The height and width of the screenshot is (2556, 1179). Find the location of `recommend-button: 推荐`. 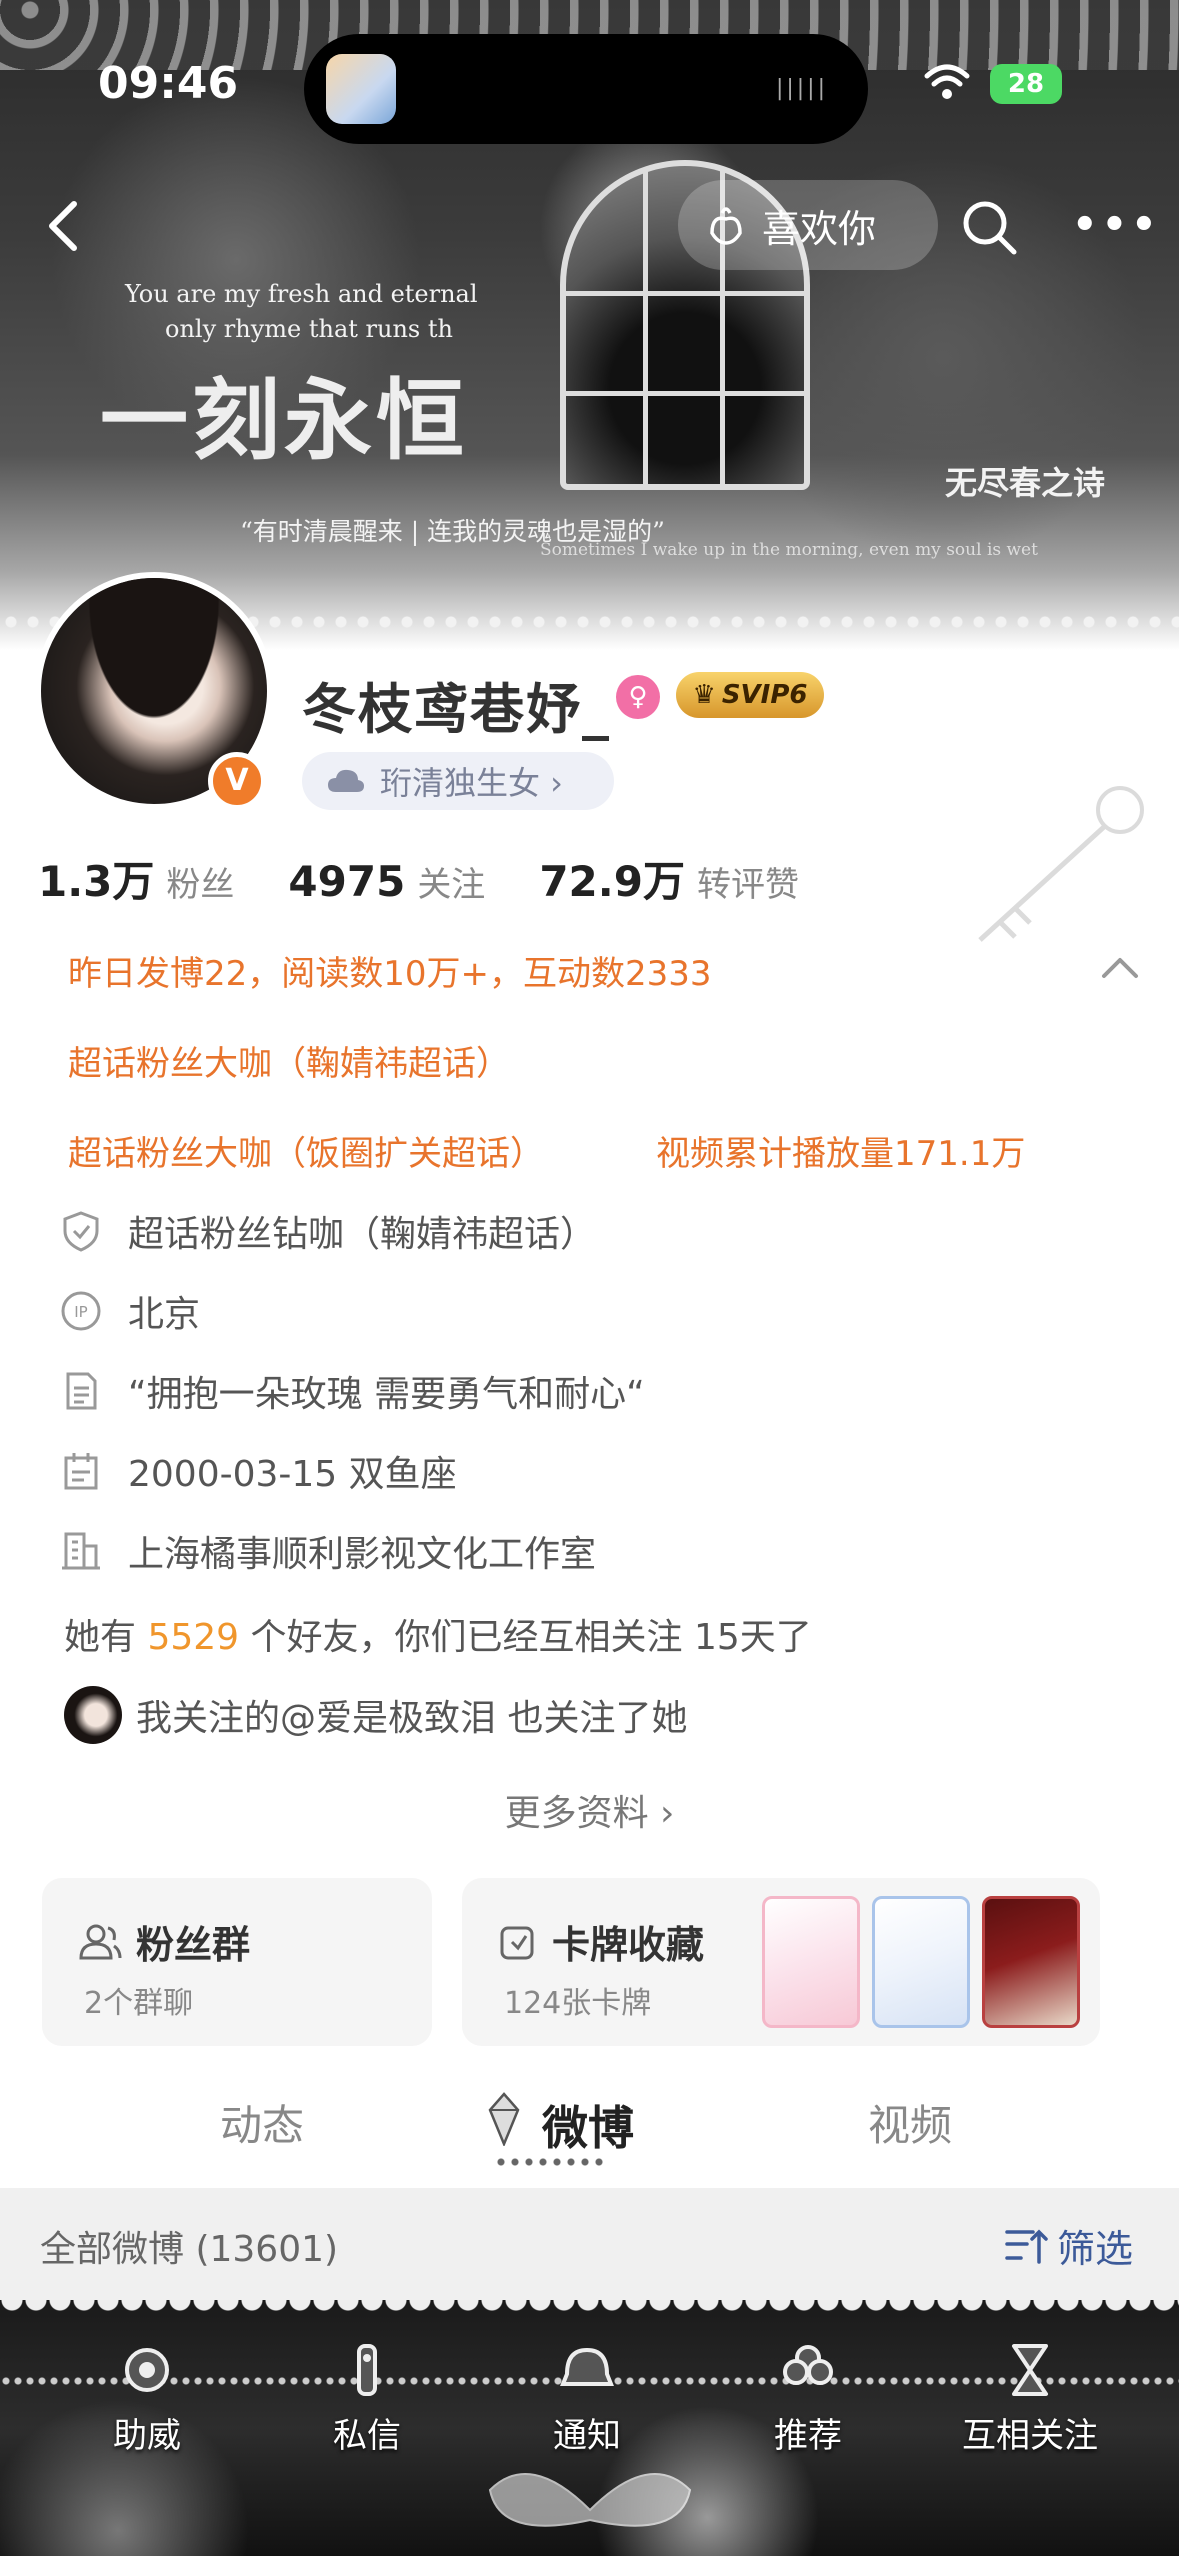

recommend-button: 推荐 is located at coordinates (808, 2398).